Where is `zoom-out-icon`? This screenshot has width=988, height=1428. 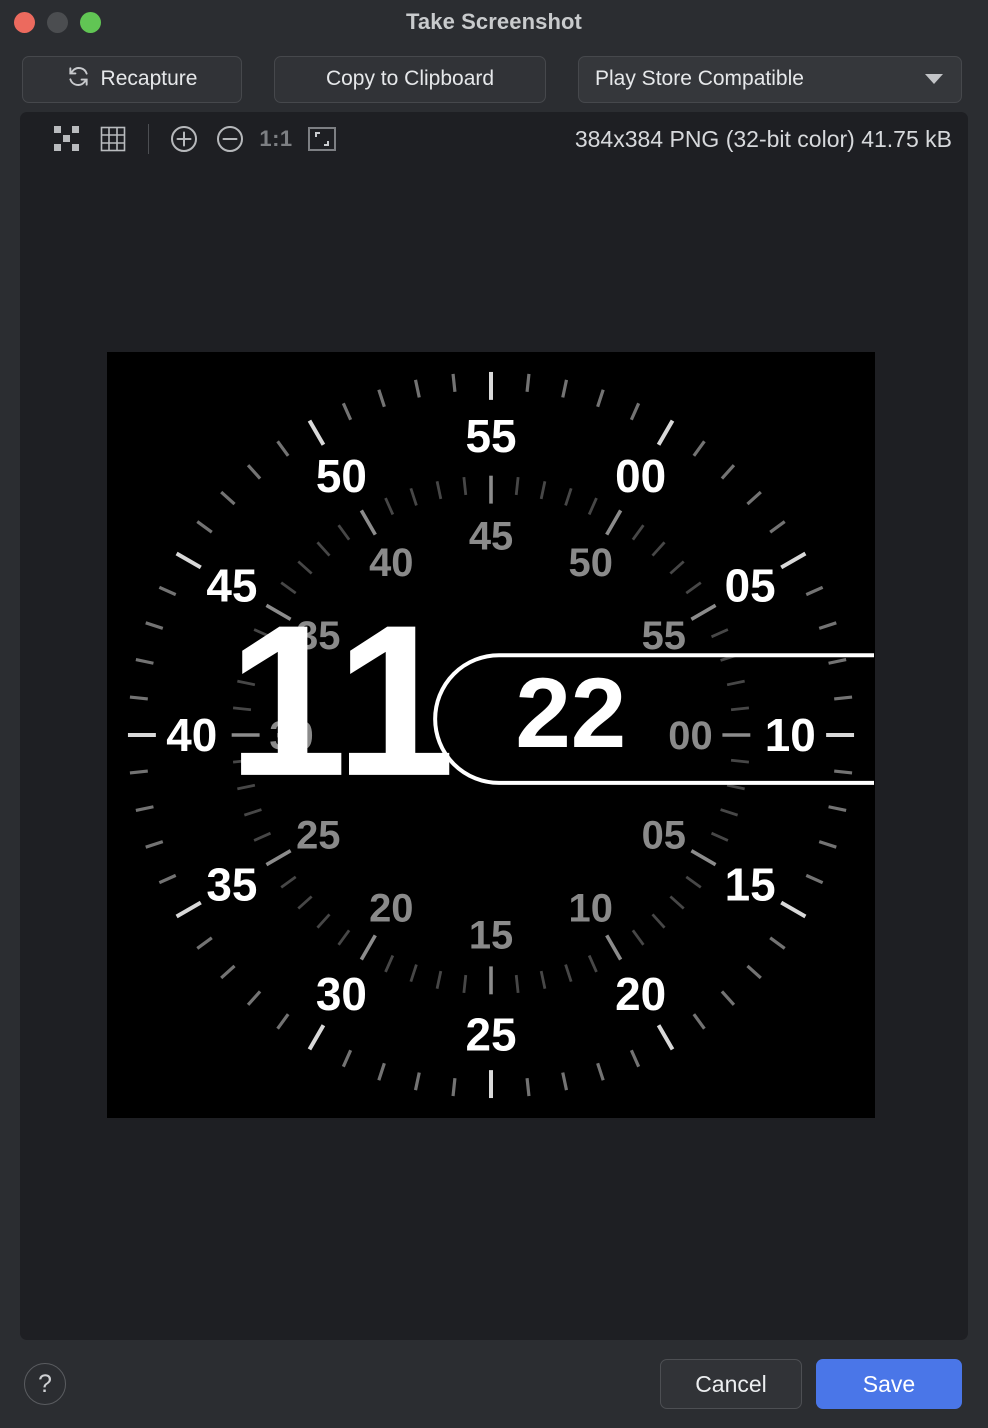 zoom-out-icon is located at coordinates (230, 139).